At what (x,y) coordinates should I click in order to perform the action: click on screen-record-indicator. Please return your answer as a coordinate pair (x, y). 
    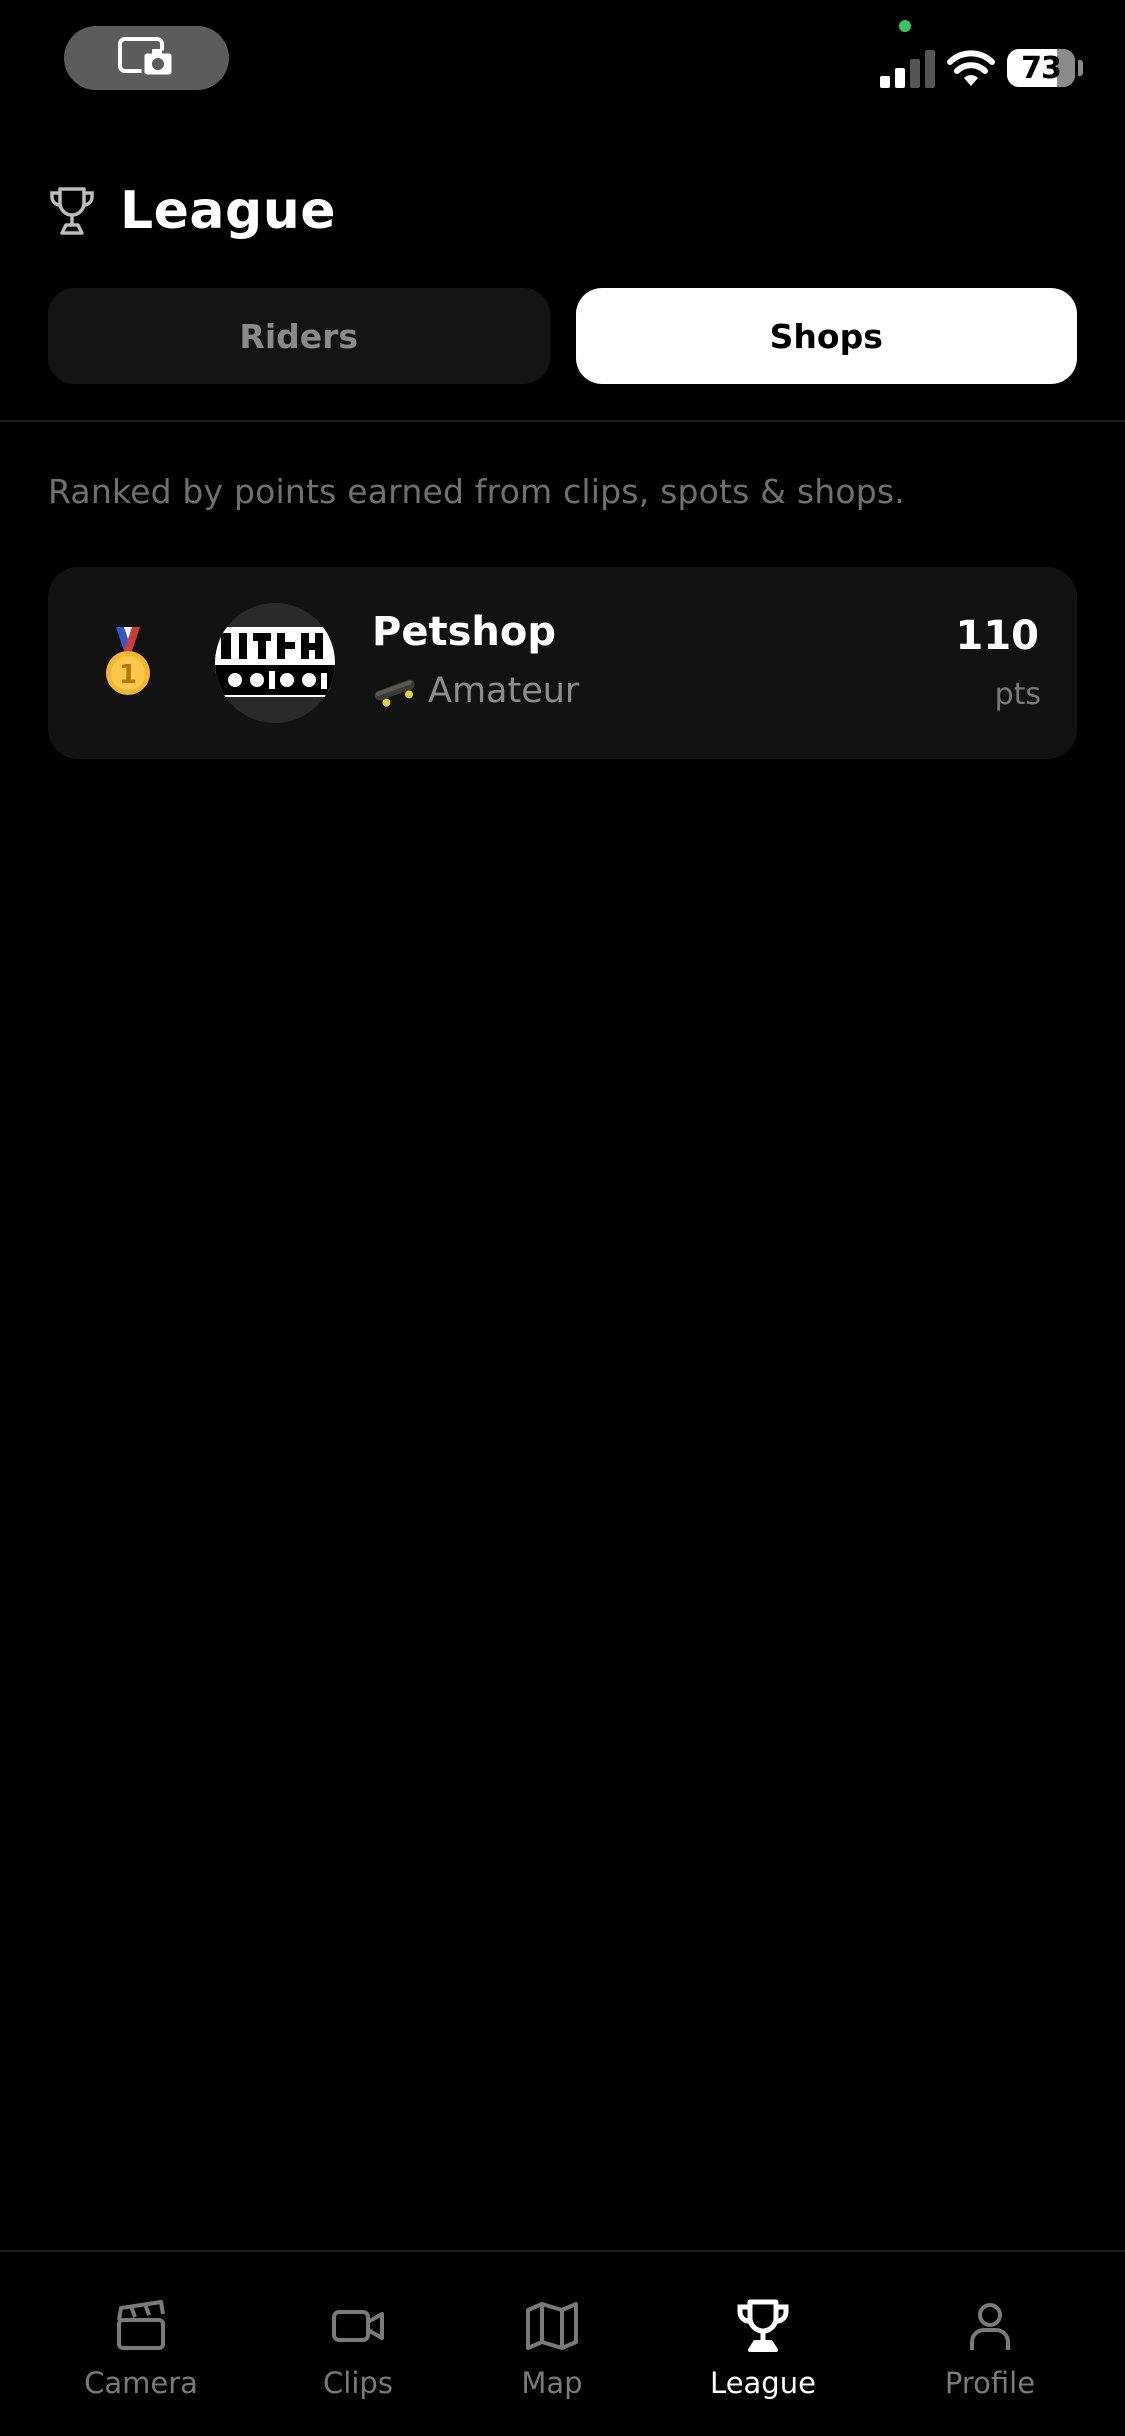
    Looking at the image, I should click on (146, 58).